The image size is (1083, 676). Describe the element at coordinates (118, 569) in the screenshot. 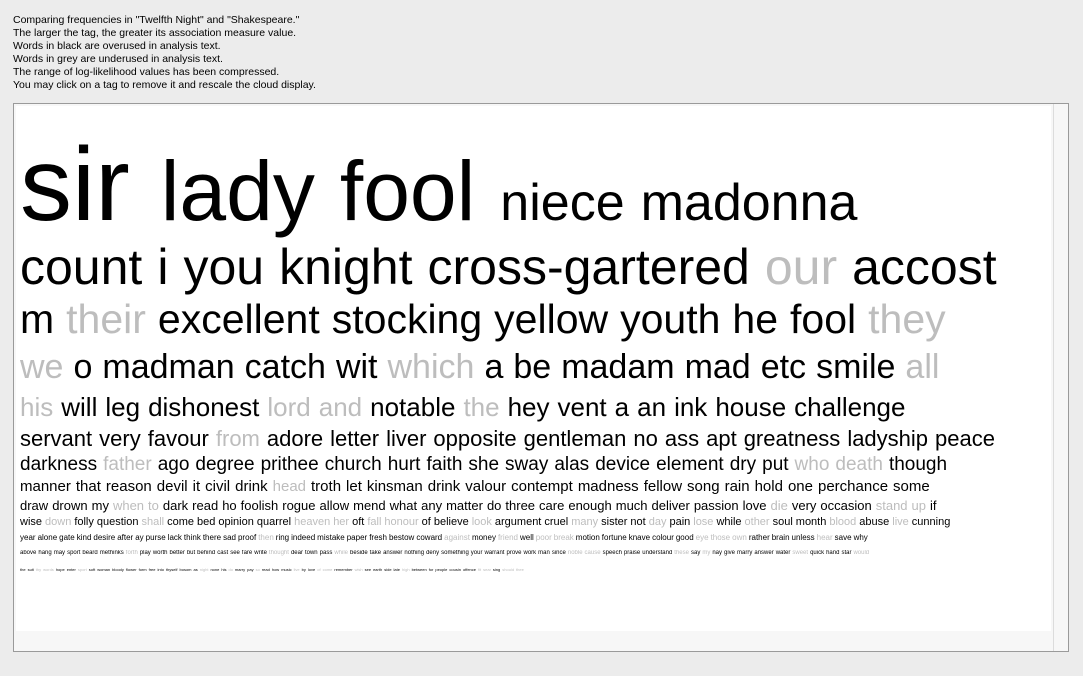

I see `tag-bloody: bloody` at that location.